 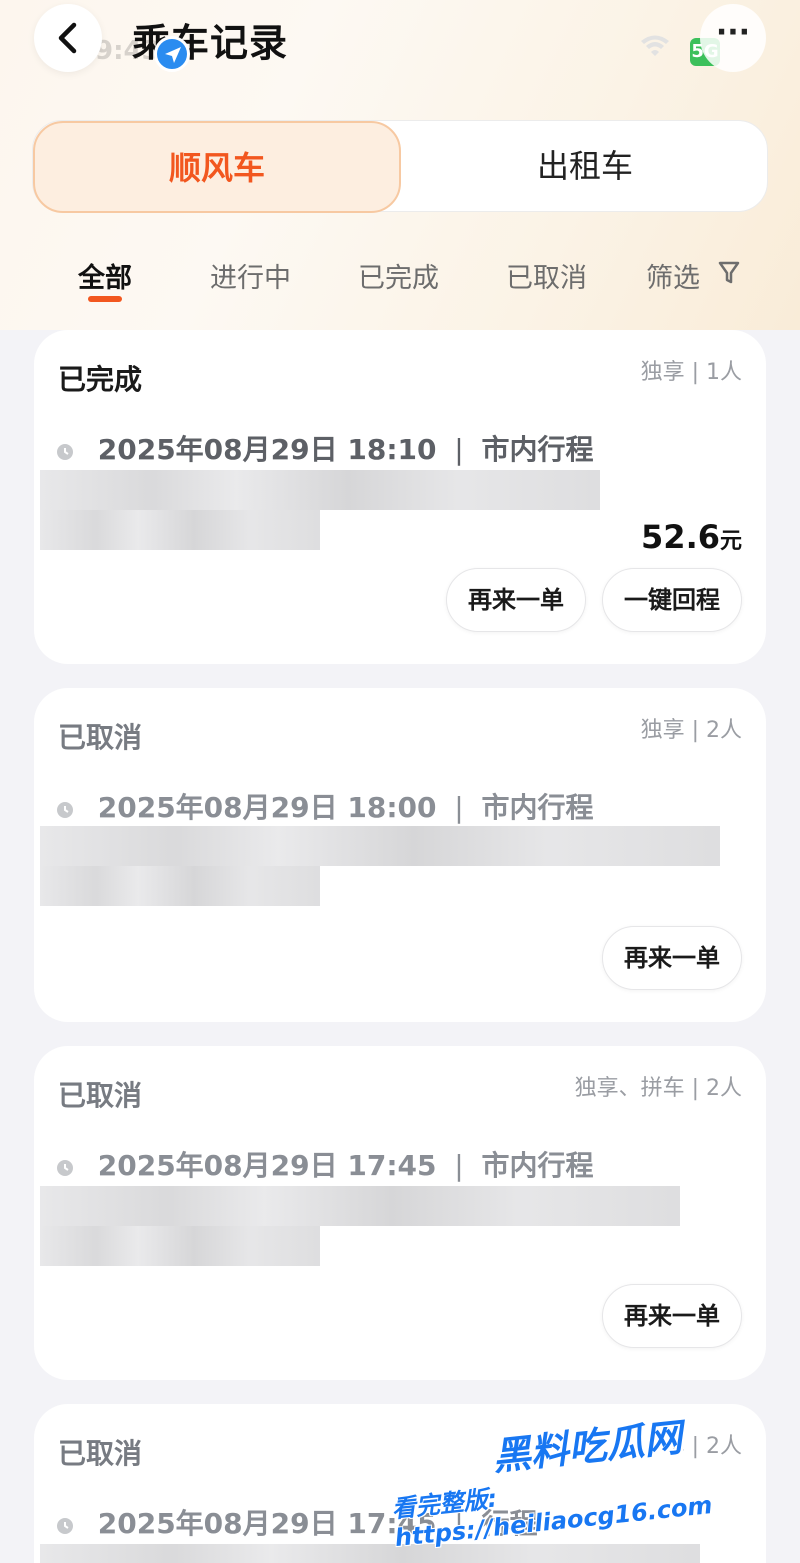 What do you see at coordinates (250, 275) in the screenshot?
I see `tab-in-progress: 进行中` at bounding box center [250, 275].